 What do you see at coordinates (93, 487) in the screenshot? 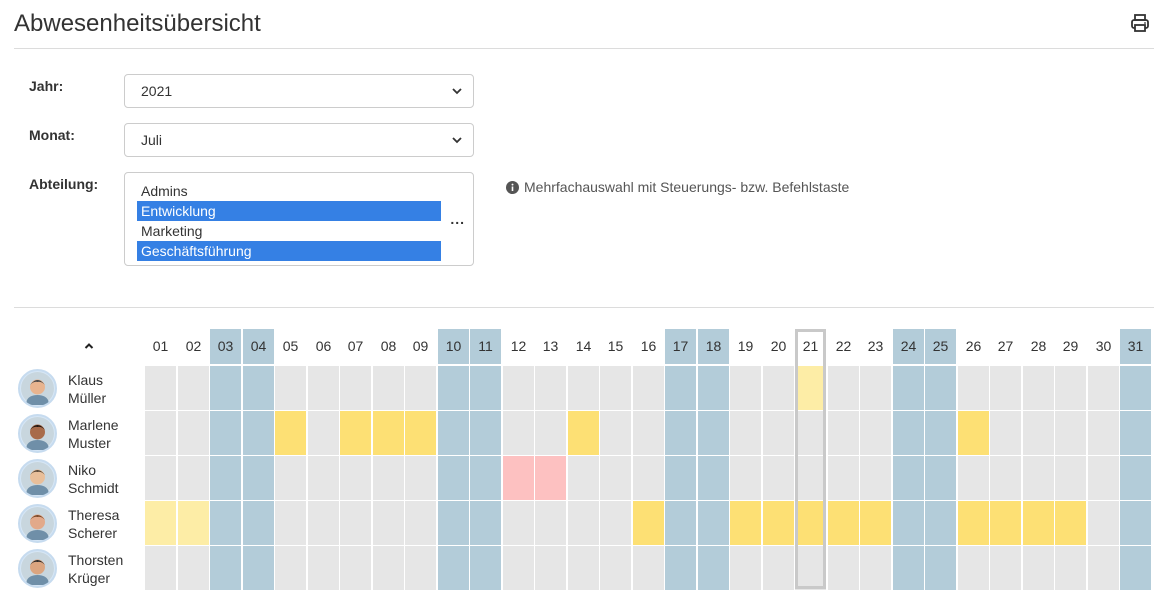
I see `employee-last-name: Schmidt` at bounding box center [93, 487].